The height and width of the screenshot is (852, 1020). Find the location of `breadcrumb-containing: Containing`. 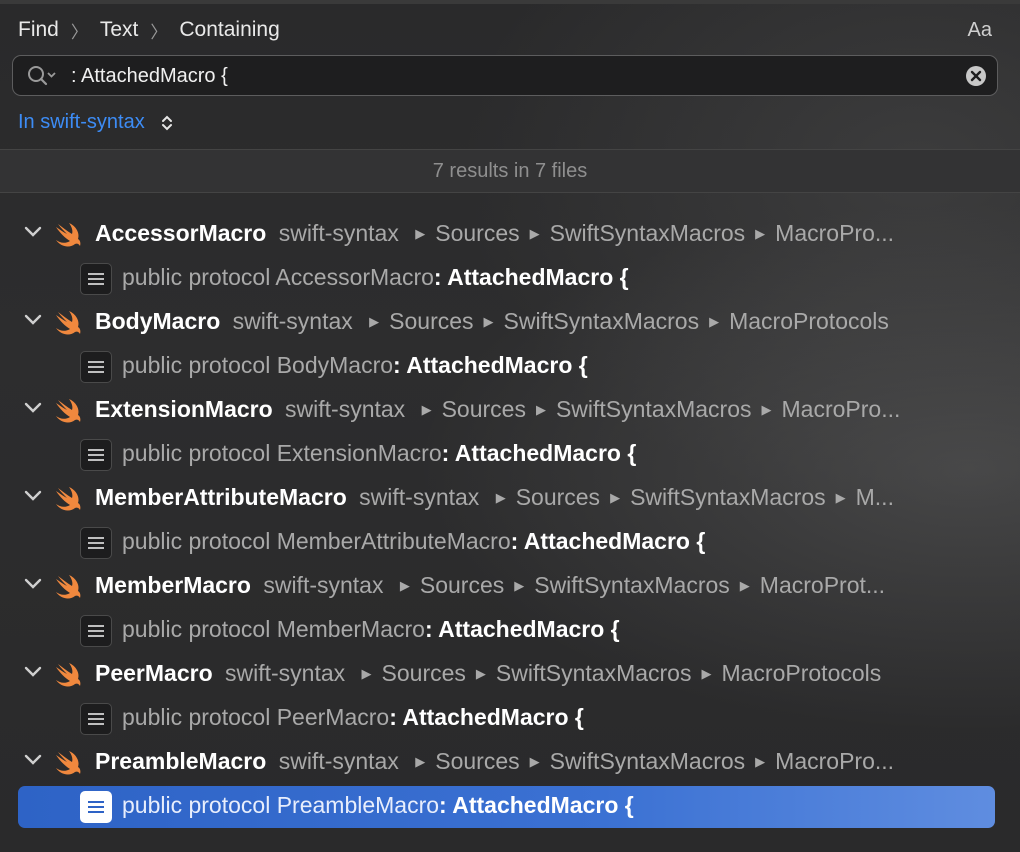

breadcrumb-containing: Containing is located at coordinates (229, 30).